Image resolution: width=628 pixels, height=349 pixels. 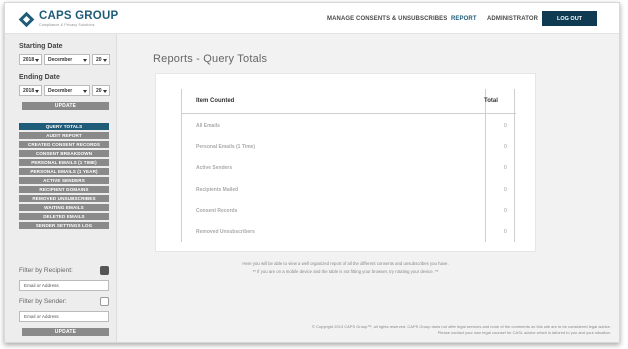 I want to click on row-label-consent-records: Consent Records, so click(x=217, y=211).